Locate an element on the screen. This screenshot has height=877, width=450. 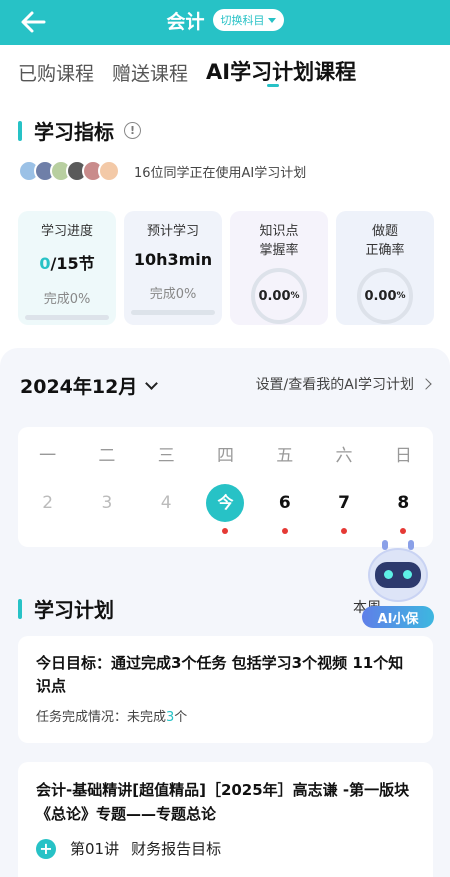
header-title-group: 会计 切换科目 is located at coordinates (225, 20).